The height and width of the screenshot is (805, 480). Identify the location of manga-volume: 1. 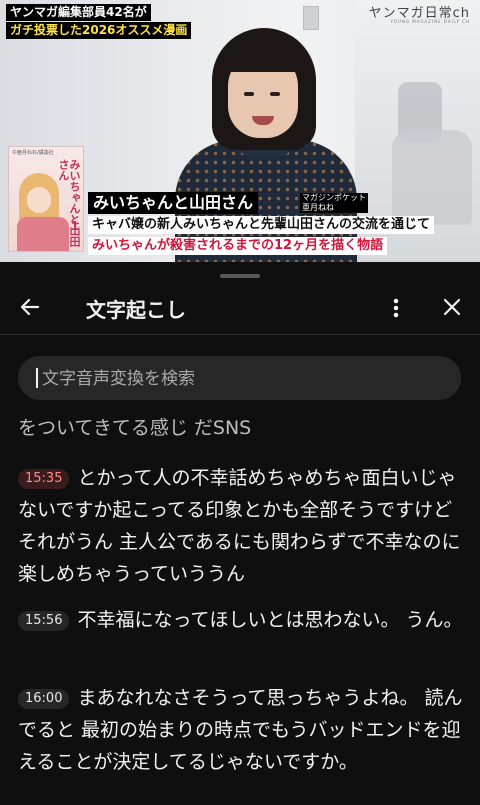
(74, 226).